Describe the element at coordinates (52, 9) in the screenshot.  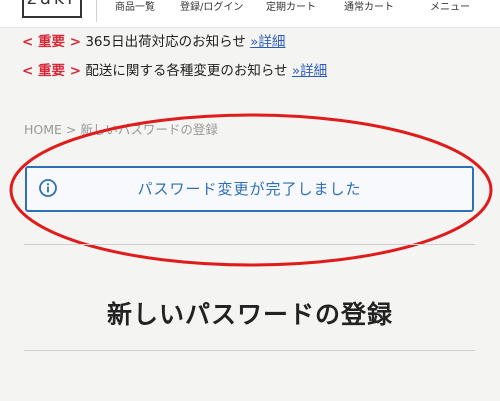
I see `site-logo: zuki` at that location.